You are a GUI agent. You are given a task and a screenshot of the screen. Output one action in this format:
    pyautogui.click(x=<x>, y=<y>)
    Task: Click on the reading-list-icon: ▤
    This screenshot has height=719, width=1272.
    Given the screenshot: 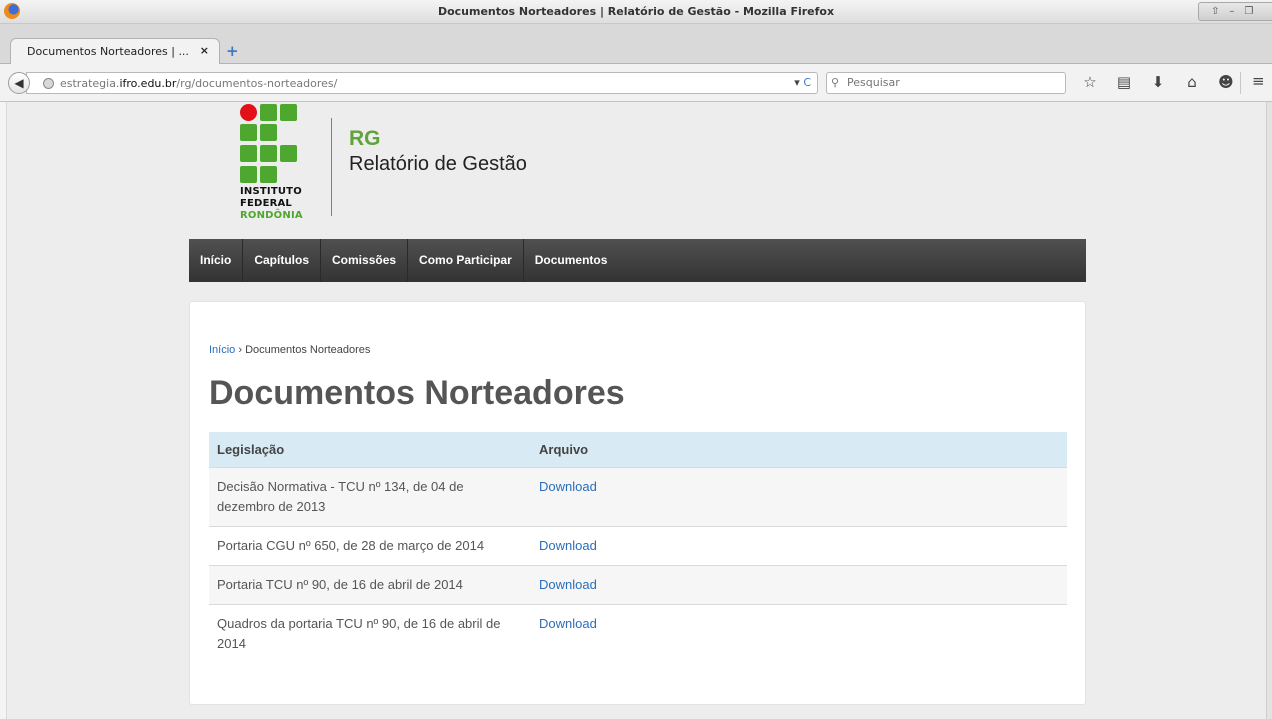 What is the action you would take?
    pyautogui.click(x=1124, y=82)
    